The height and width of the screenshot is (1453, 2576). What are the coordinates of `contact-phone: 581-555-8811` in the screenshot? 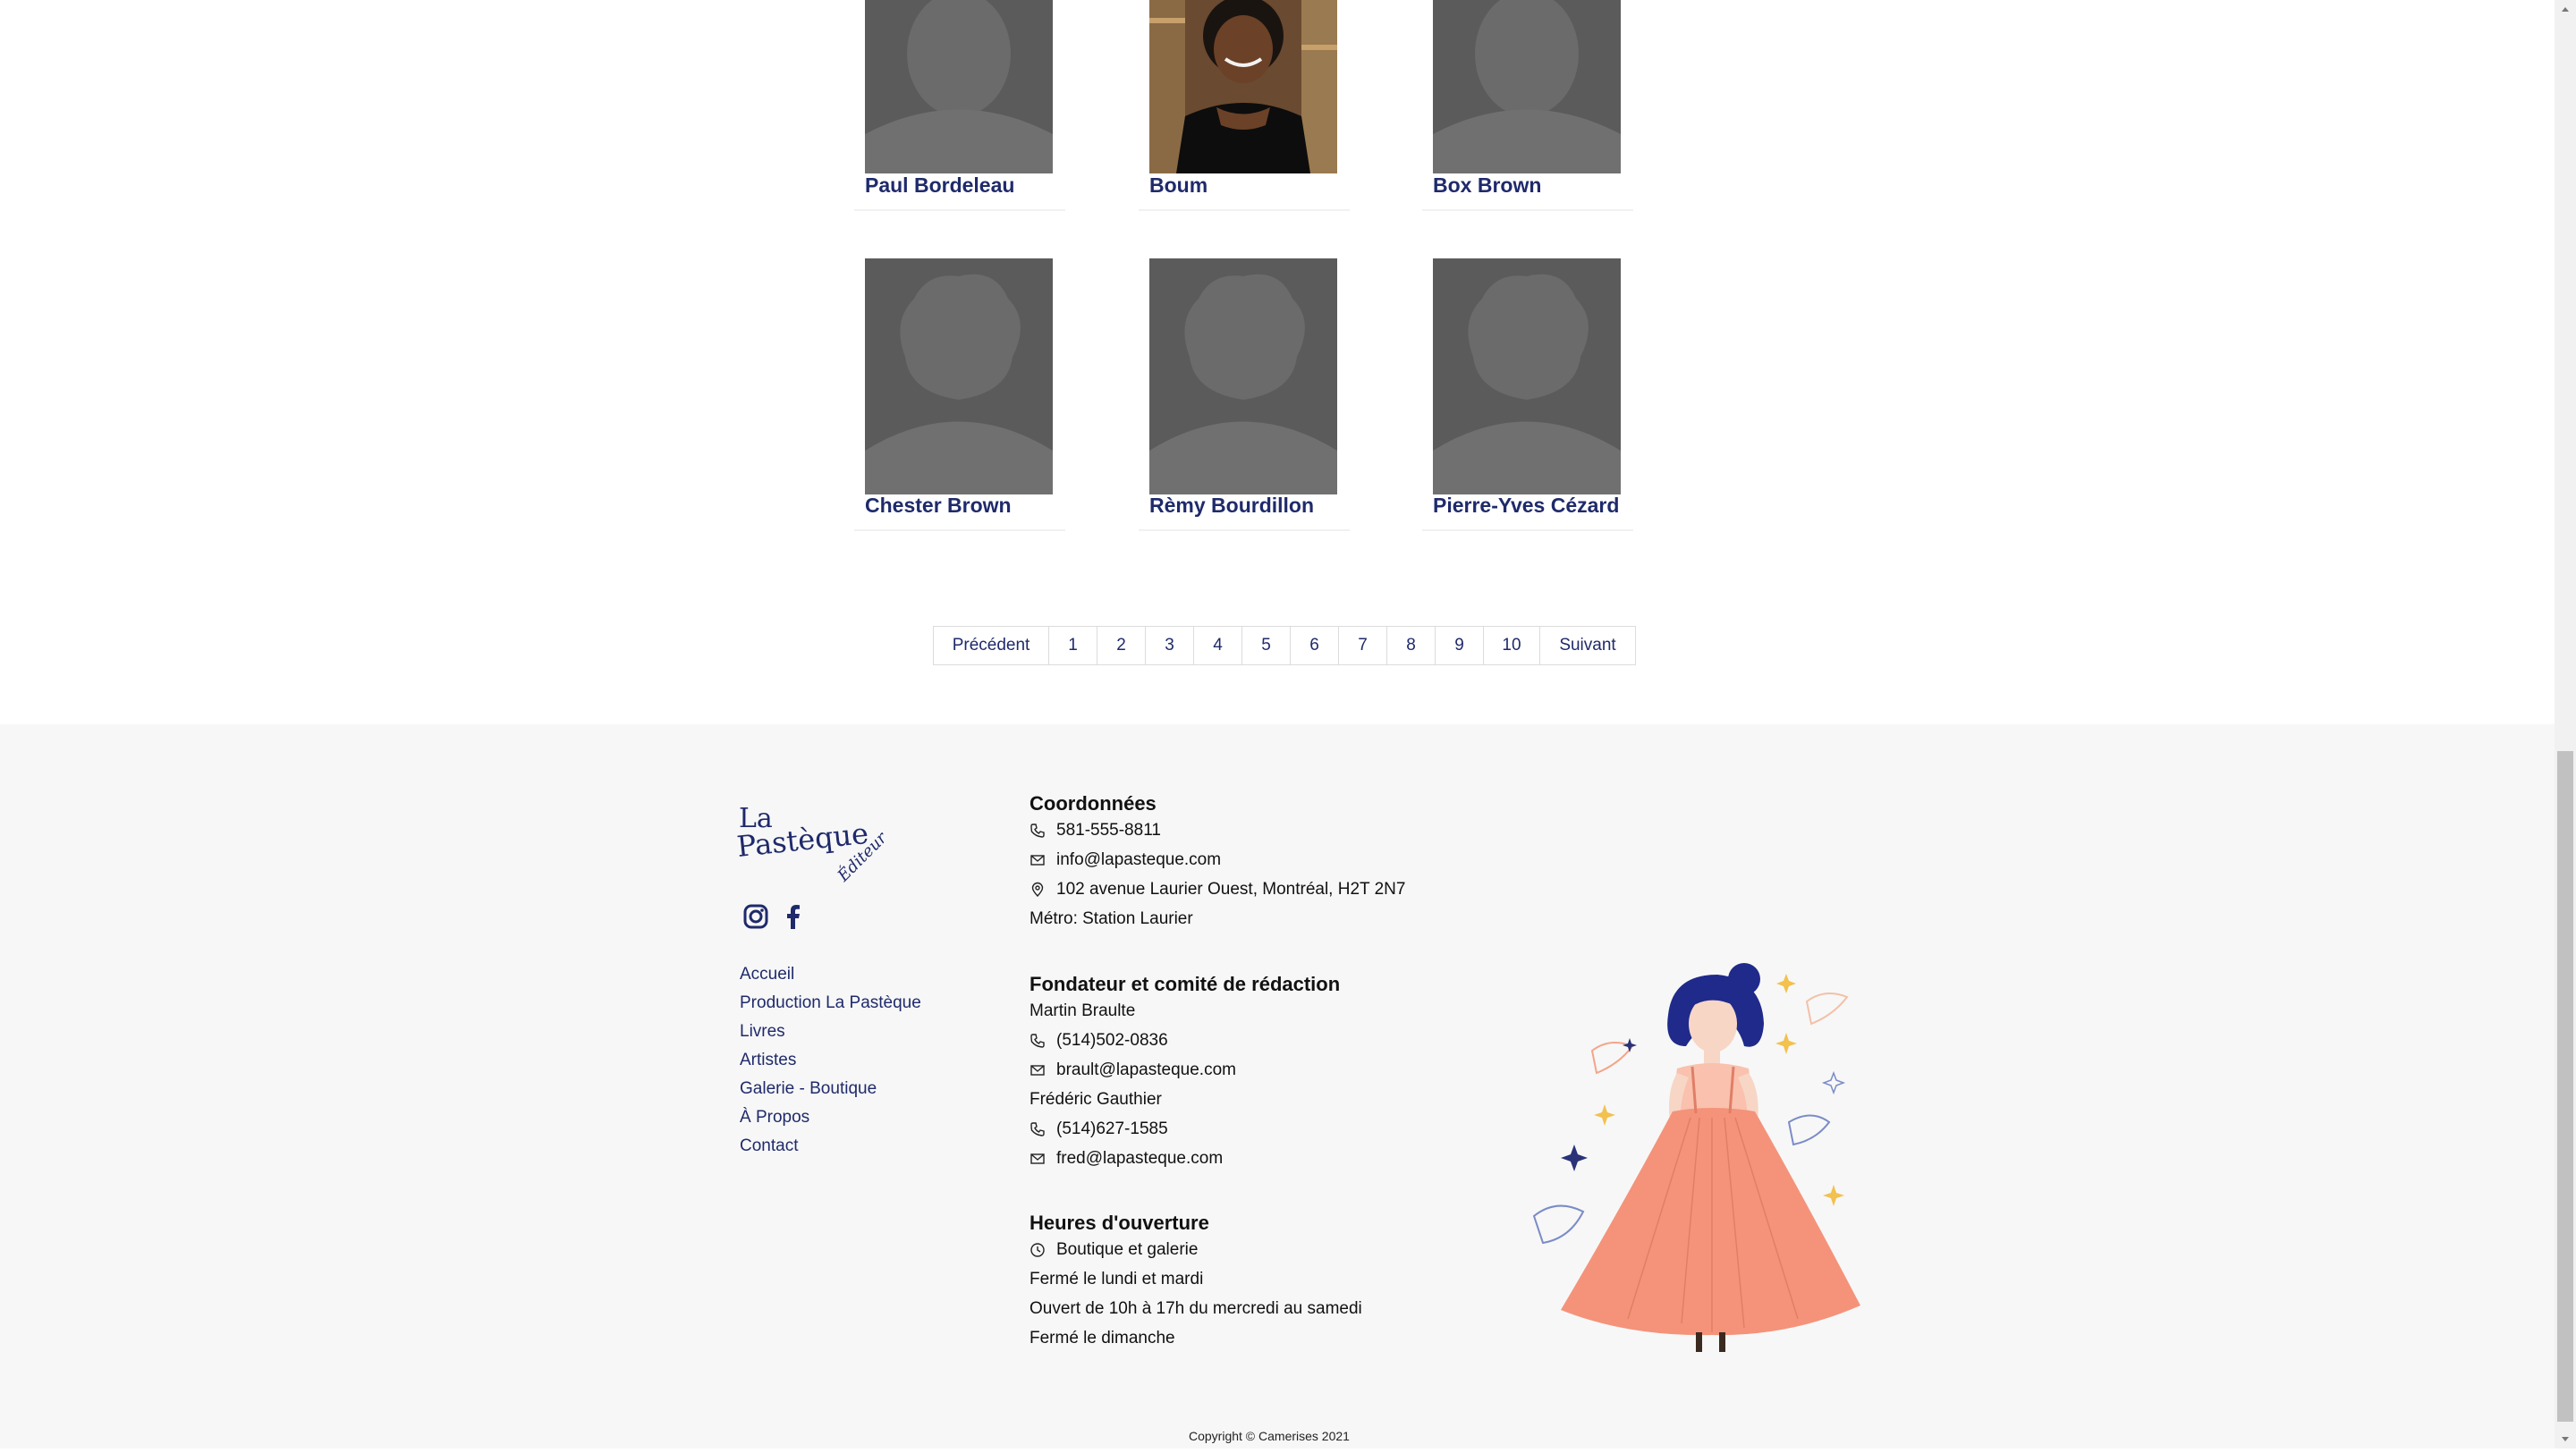 It's located at (1217, 830).